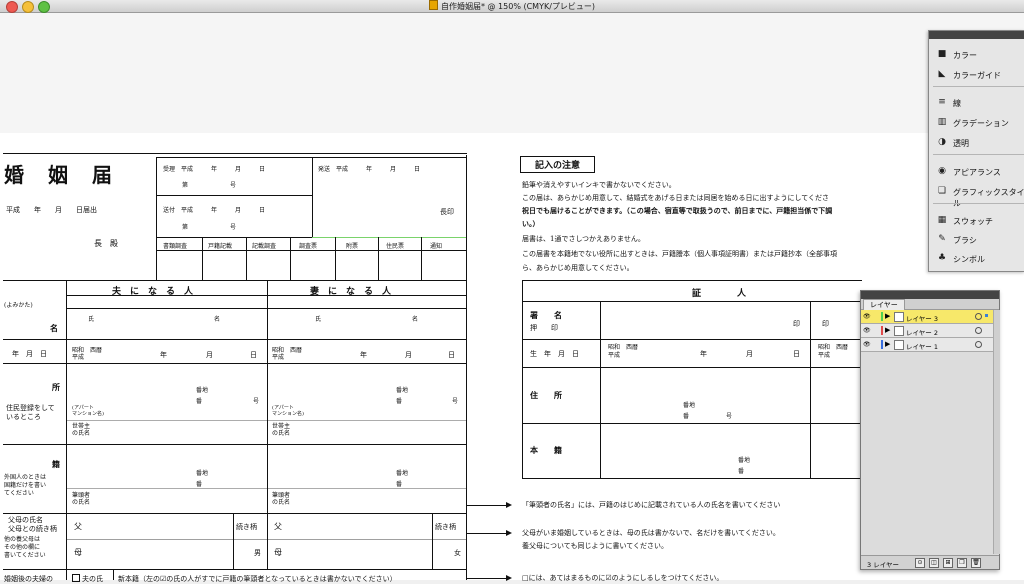 Image resolution: width=1024 pixels, height=584 pixels. I want to click on layers-footer: 3 レイヤー ⊙ ◫ ⊞ ❐ 🗑, so click(930, 562).